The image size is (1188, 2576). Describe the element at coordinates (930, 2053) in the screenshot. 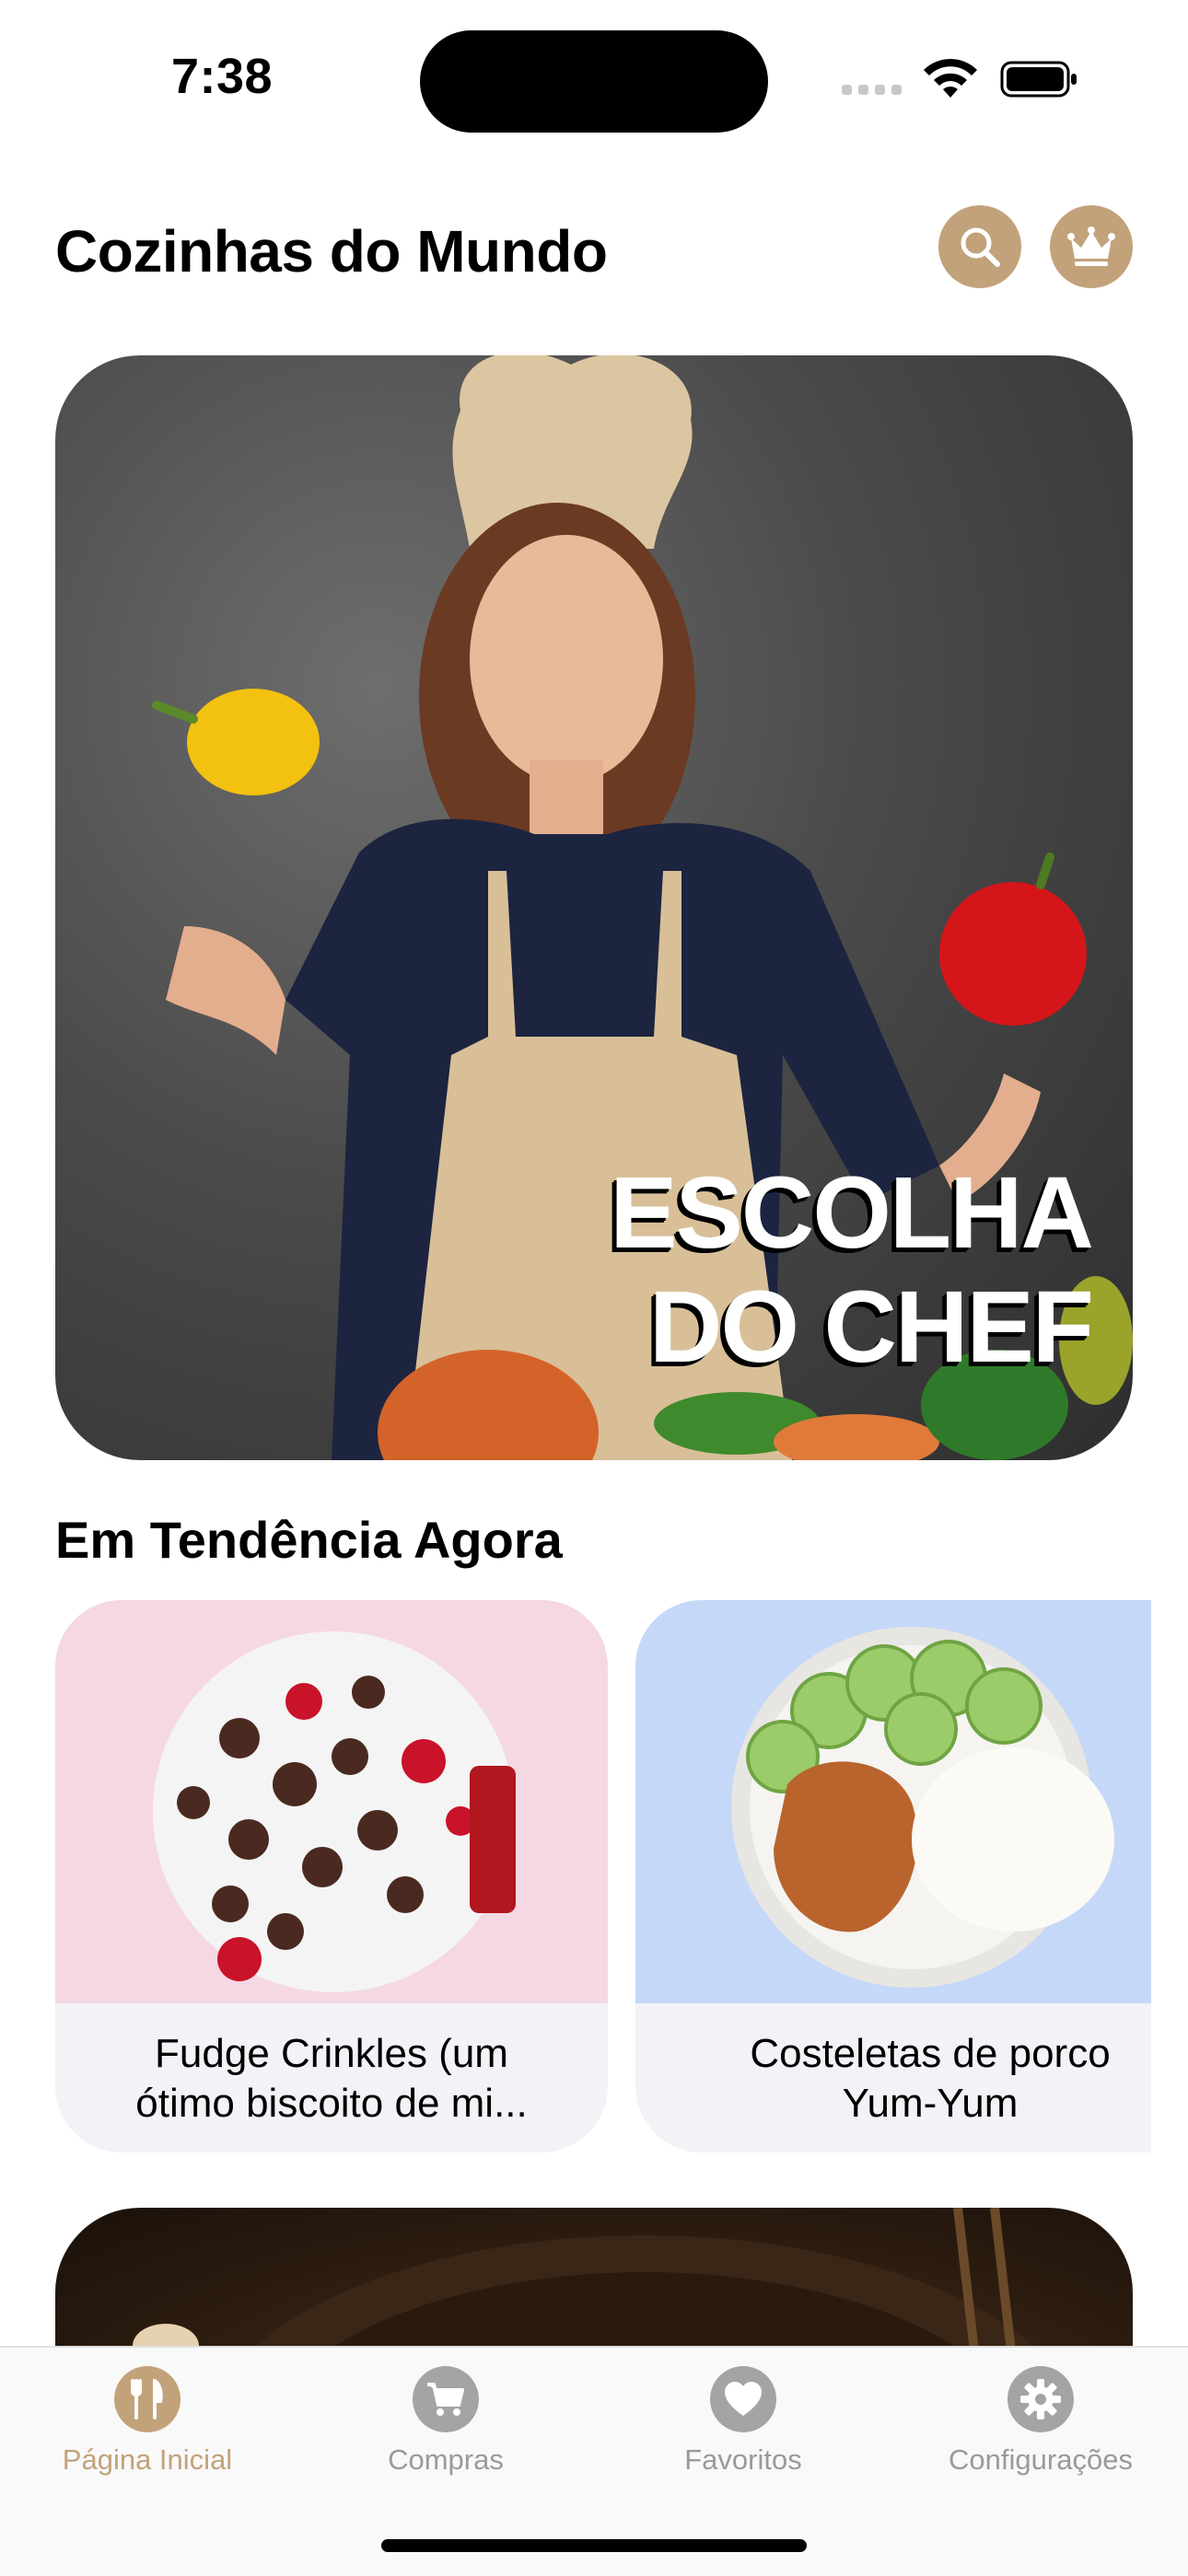

I see `recipe-title-line: Costeletas de porco` at that location.